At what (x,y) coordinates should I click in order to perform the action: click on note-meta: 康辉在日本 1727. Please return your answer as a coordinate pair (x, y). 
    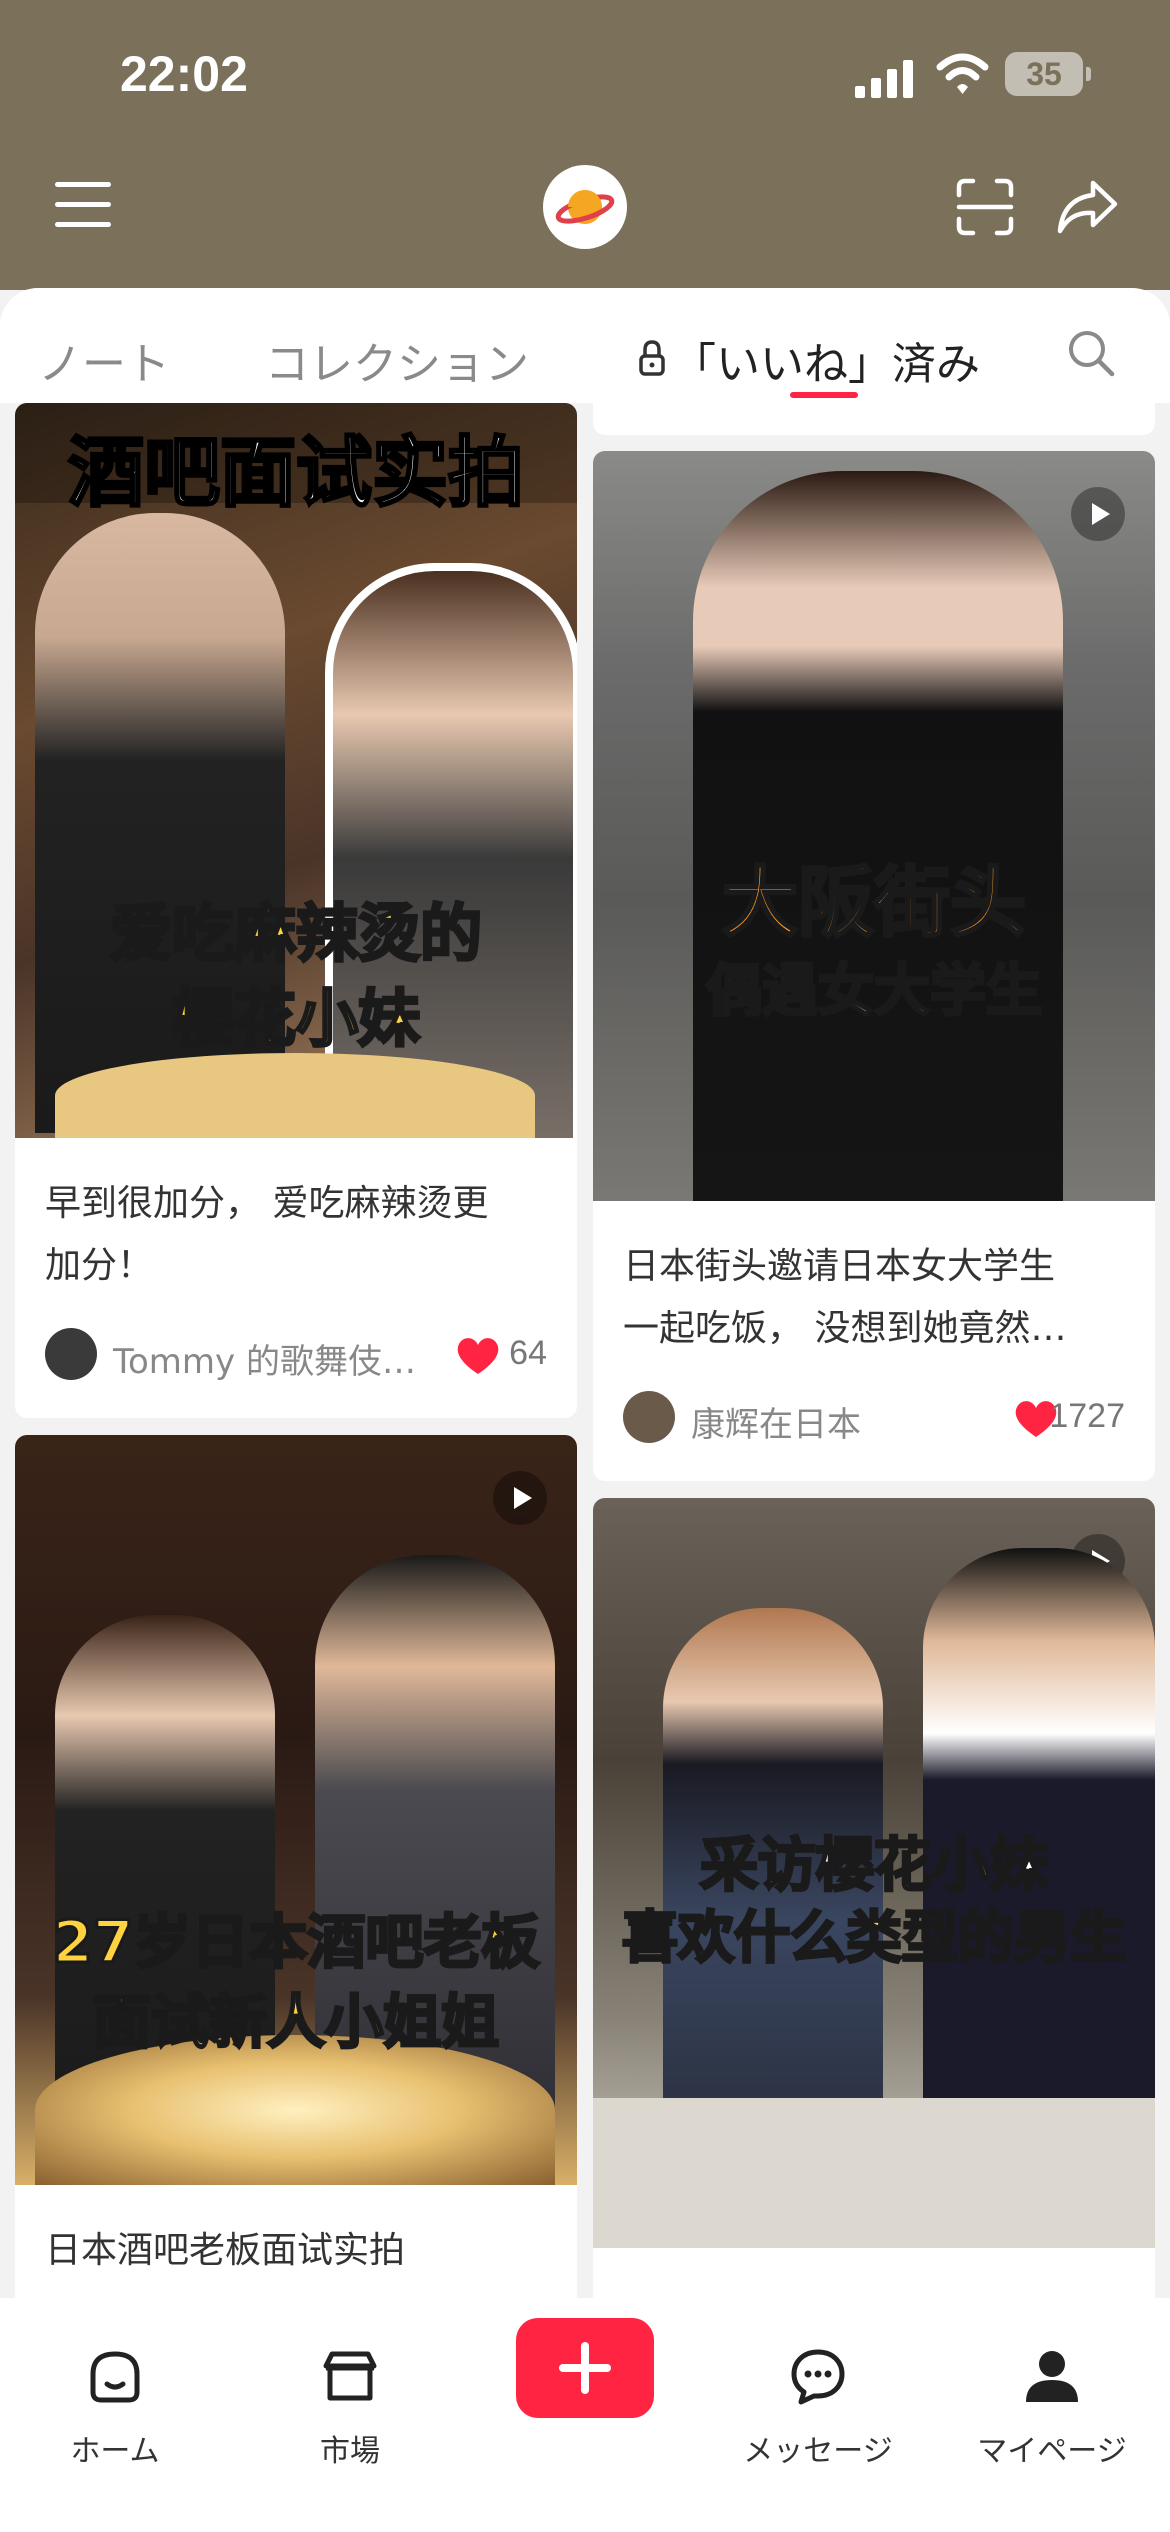
    Looking at the image, I should click on (874, 1421).